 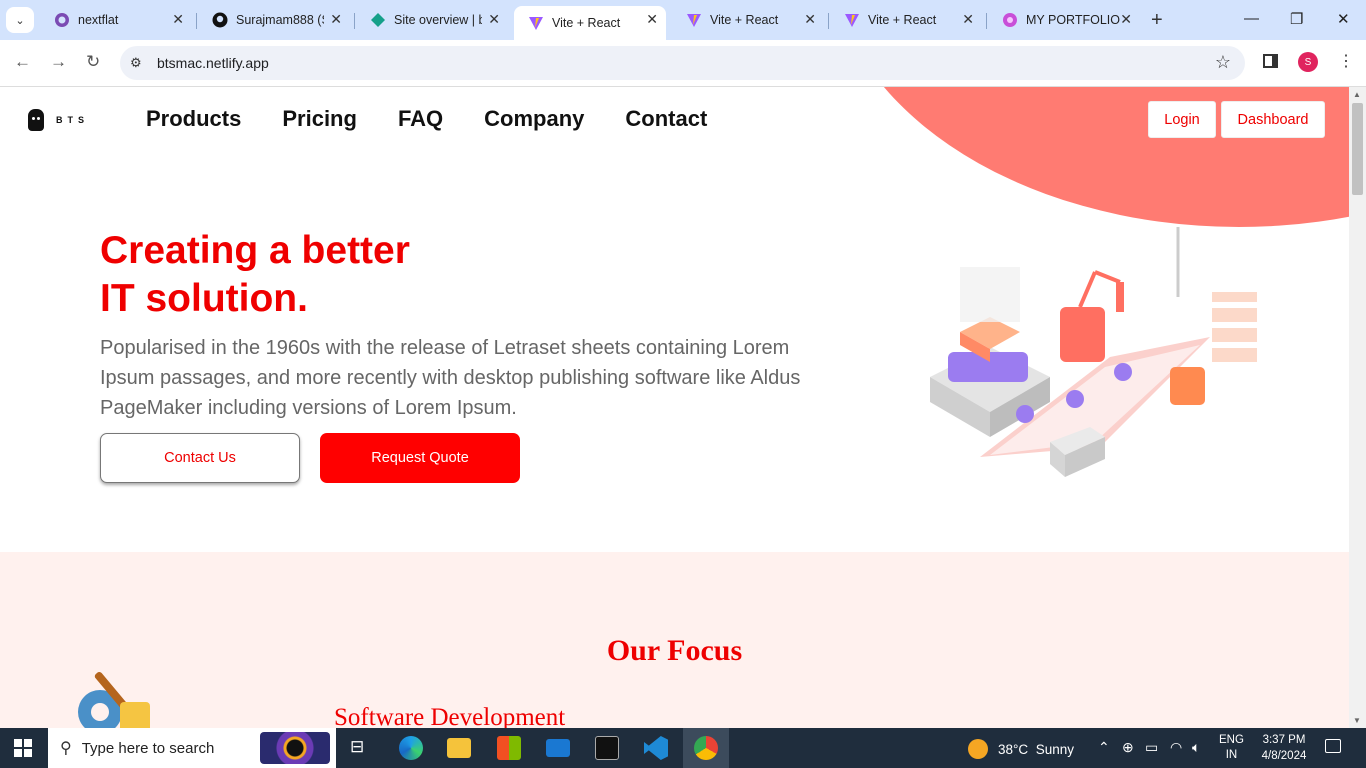 I want to click on site-logo: BTS, so click(x=58, y=120).